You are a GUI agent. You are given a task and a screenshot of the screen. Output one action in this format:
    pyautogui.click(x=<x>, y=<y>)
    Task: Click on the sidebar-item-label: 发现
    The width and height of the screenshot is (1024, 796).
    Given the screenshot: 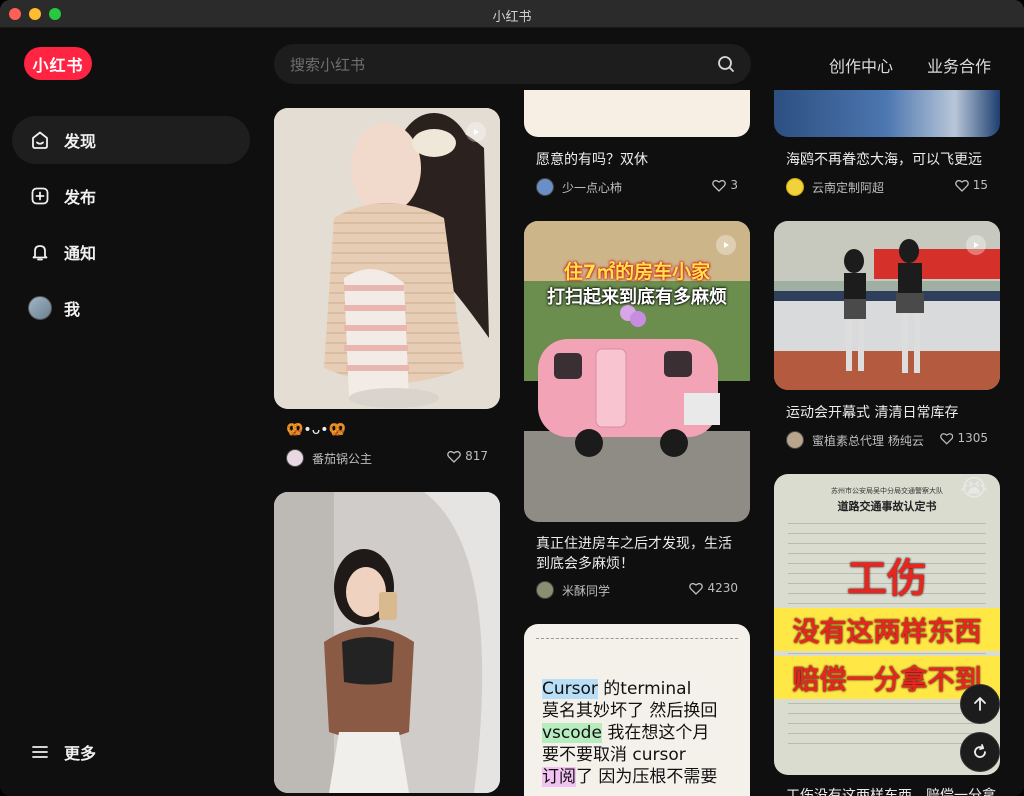 What is the action you would take?
    pyautogui.click(x=80, y=141)
    